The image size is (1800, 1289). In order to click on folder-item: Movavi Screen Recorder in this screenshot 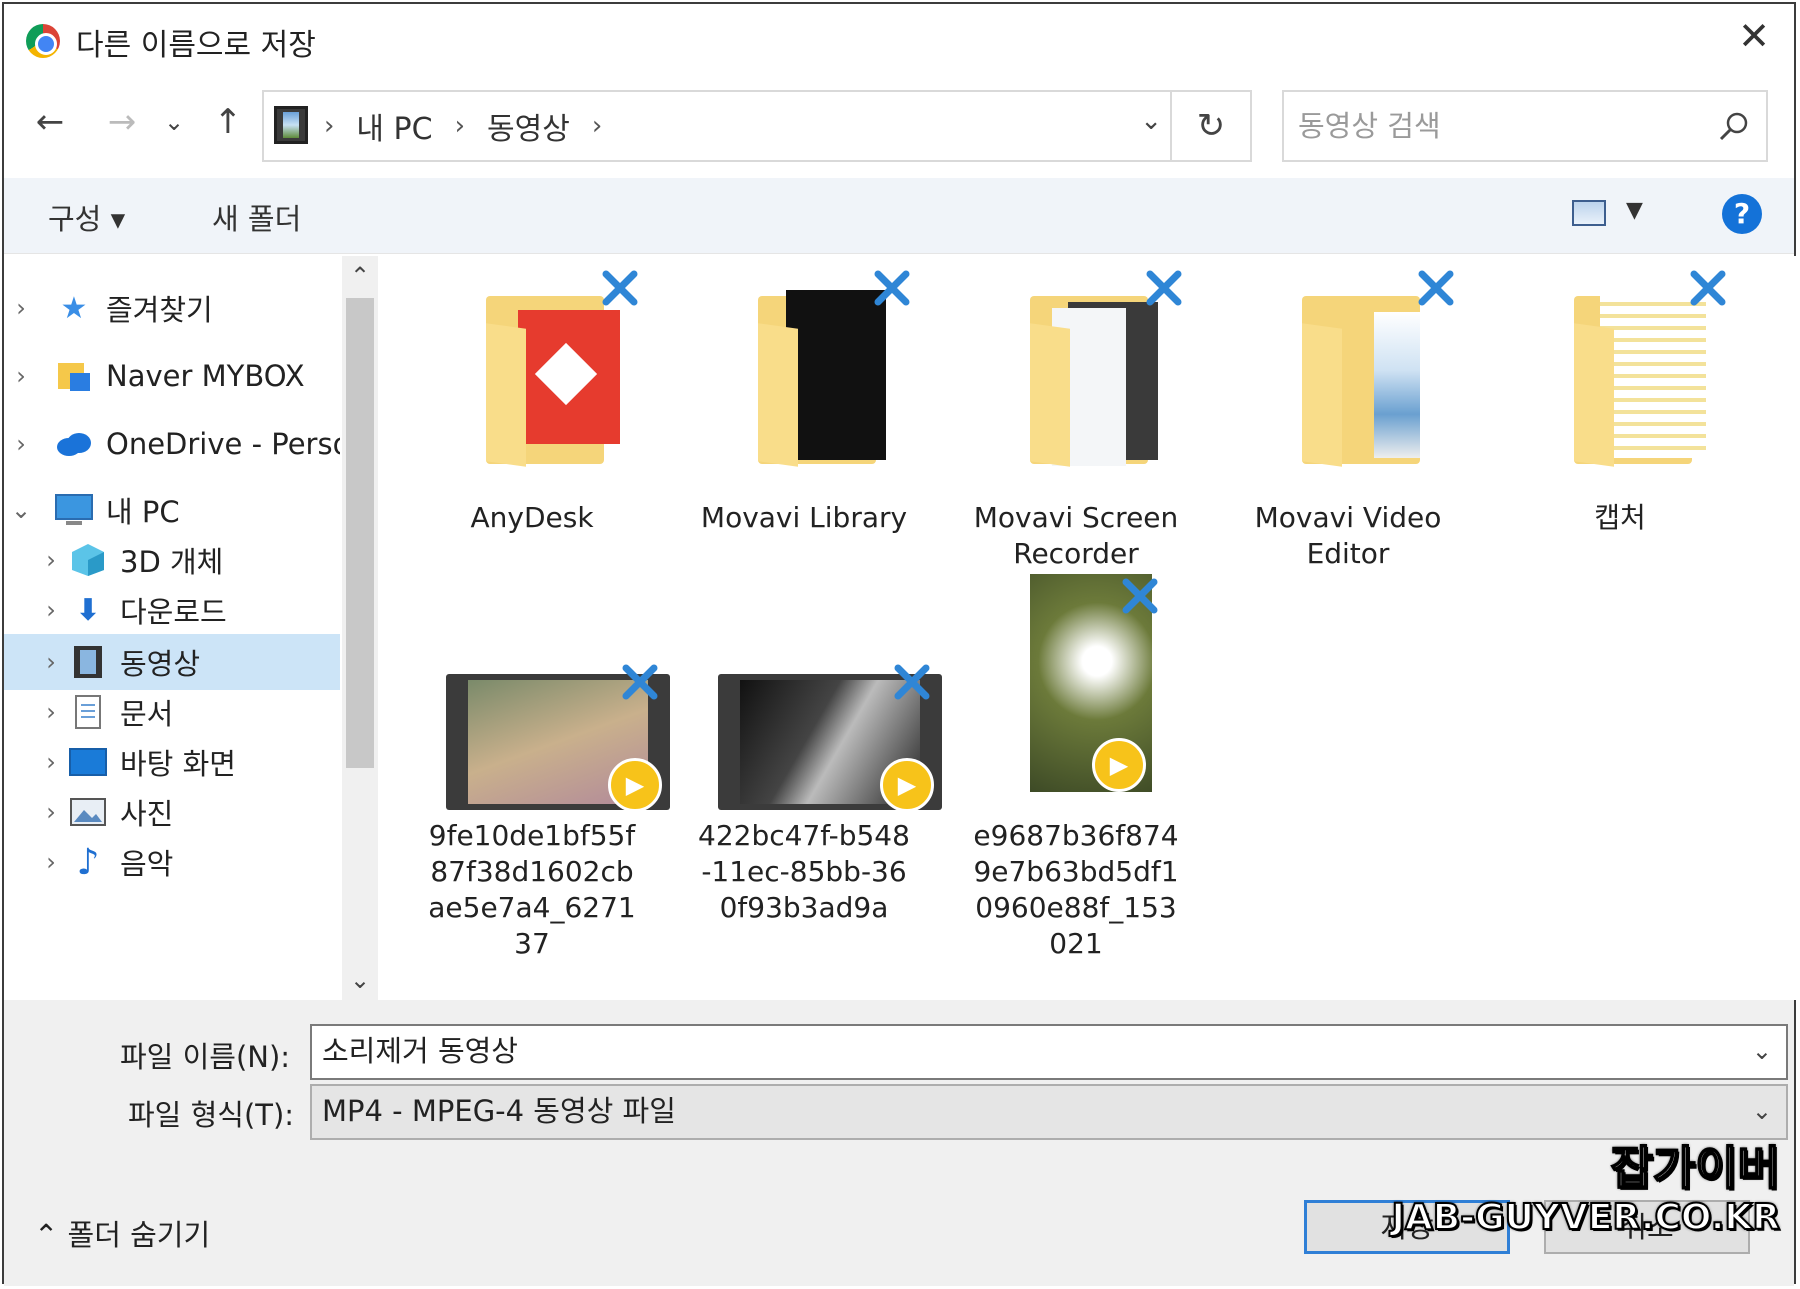, I will do `click(1076, 414)`.